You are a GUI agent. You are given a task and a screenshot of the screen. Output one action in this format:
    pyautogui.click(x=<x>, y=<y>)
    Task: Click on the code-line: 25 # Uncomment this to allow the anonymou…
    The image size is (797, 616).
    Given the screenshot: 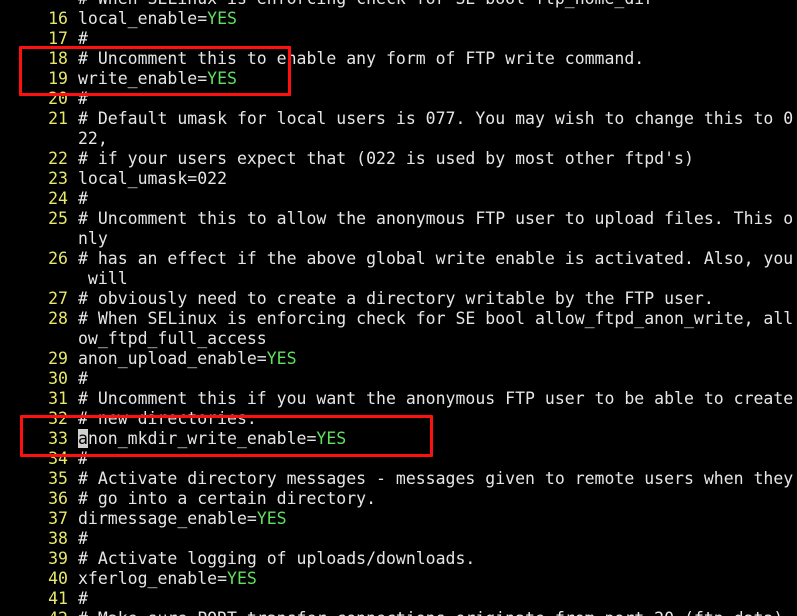 What is the action you would take?
    pyautogui.click(x=398, y=219)
    